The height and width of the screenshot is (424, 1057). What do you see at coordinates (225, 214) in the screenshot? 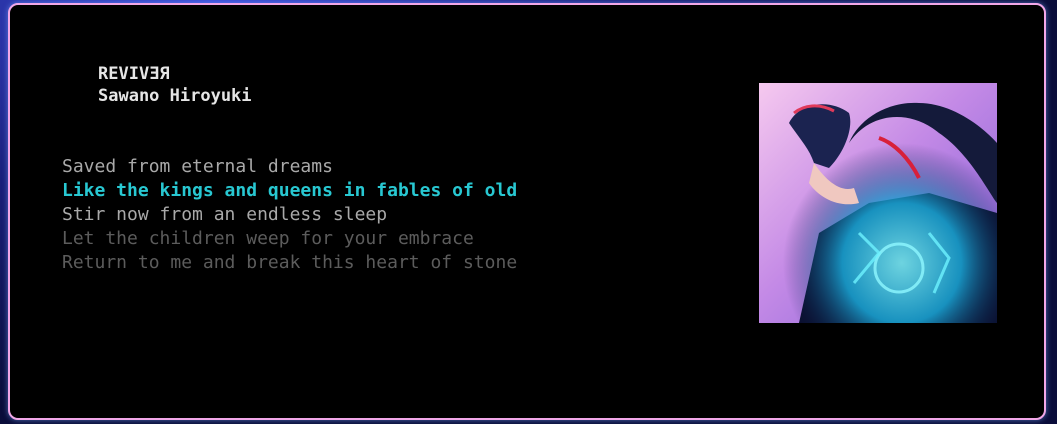
I see `lyric-line-next: Stir now from an endless sleep` at bounding box center [225, 214].